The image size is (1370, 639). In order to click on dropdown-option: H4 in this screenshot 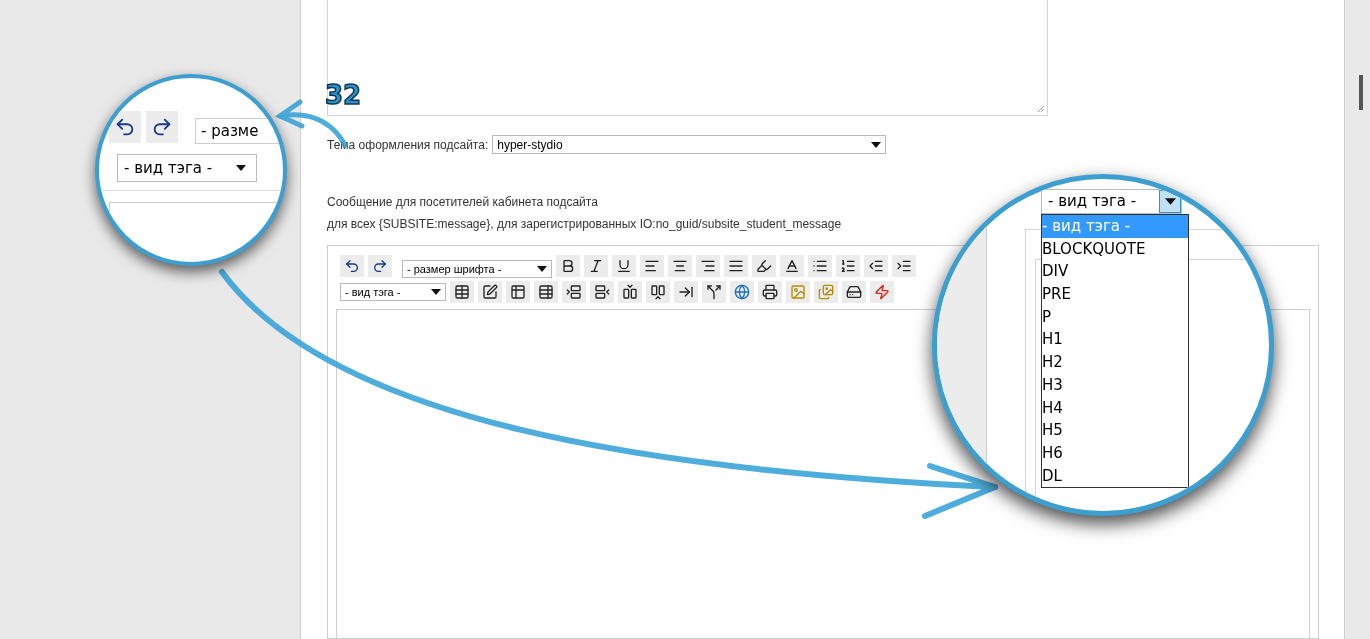, I will do `click(1115, 408)`.